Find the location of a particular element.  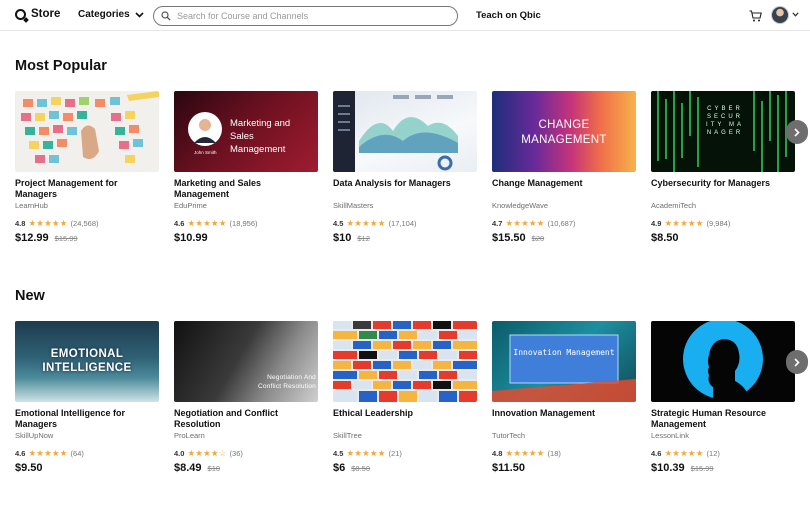

thumbnail-text: Negotiation And Conflict Resolution is located at coordinates (287, 382).